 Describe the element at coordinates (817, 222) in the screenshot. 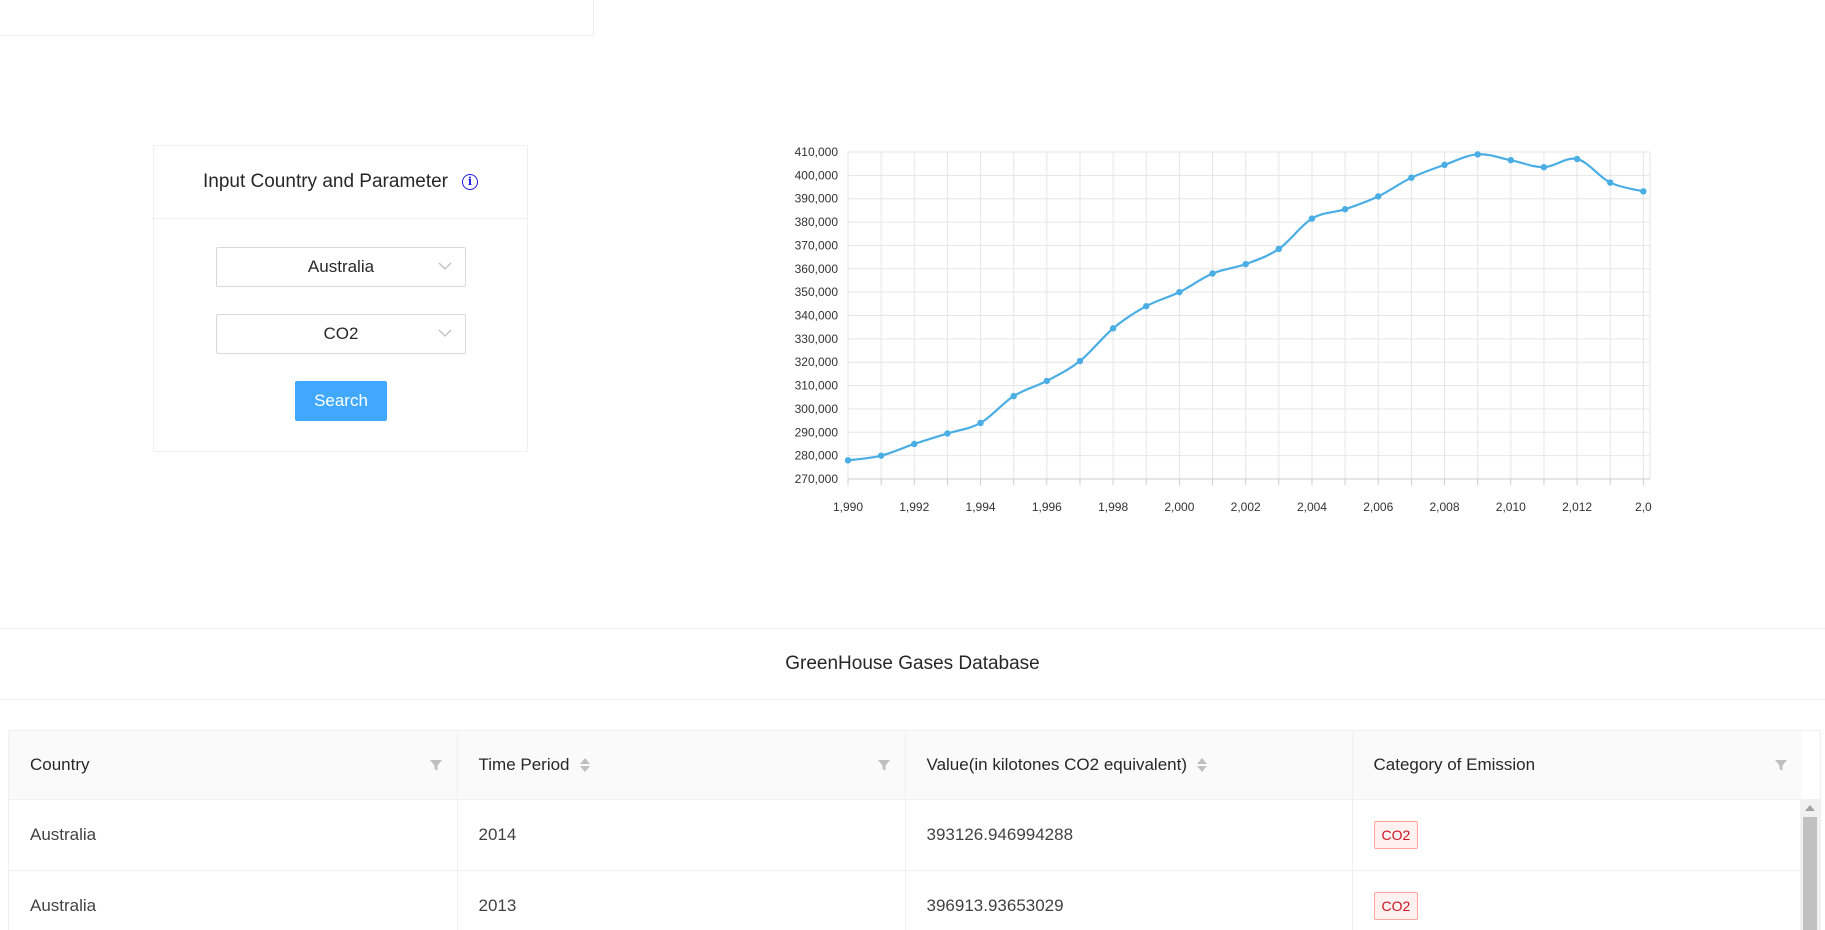

I see `y-tick-label: 380,000` at that location.